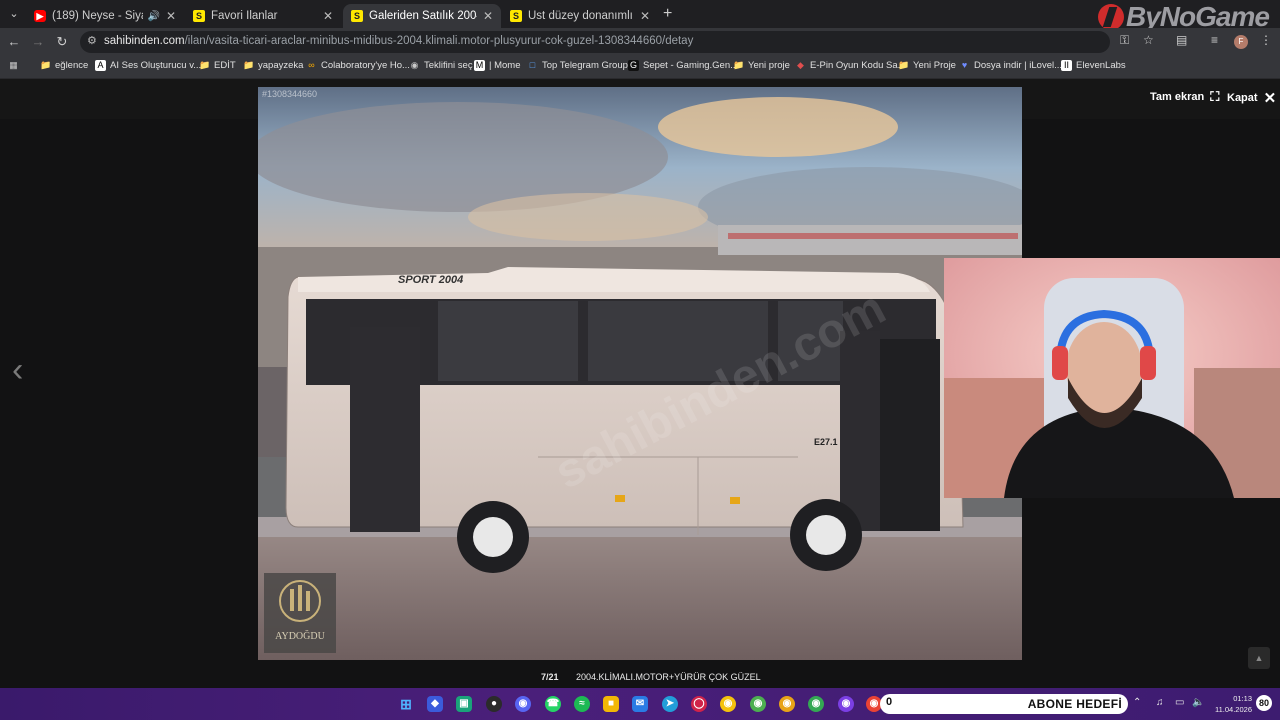  I want to click on tab-favori-ilanlar: S Favori İlanlar ✕, so click(263, 16).